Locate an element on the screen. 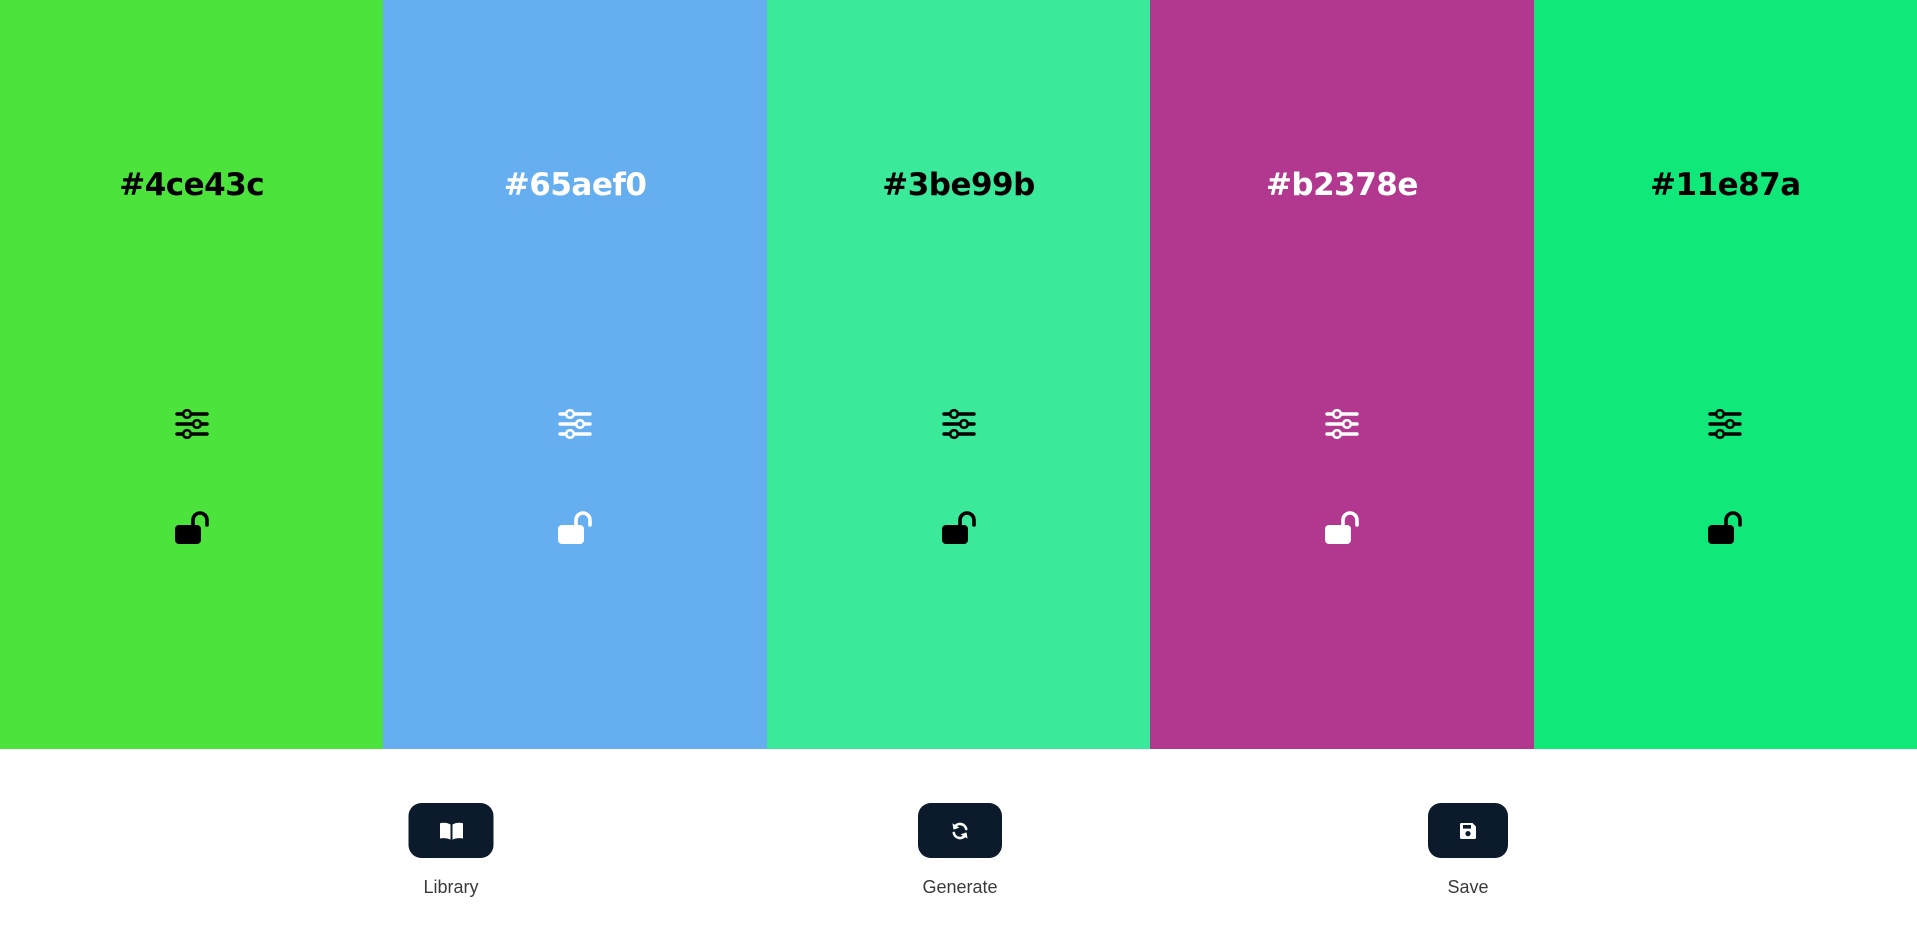 The image size is (1917, 934). hex-label: #65aef0 is located at coordinates (574, 185).